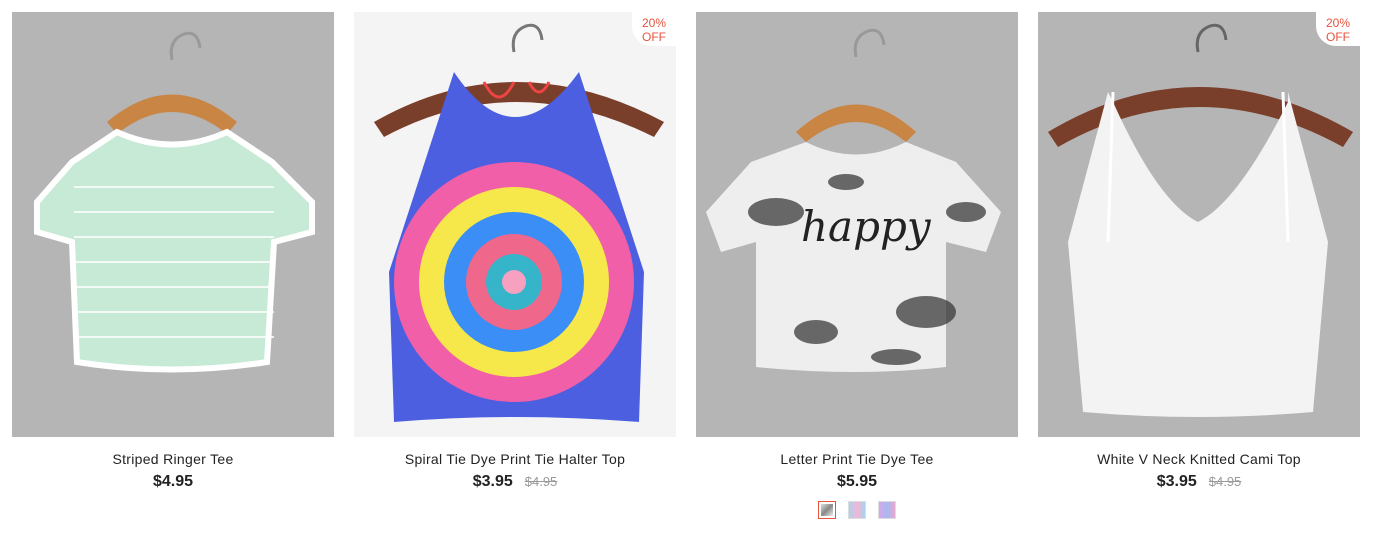  What do you see at coordinates (1199, 459) in the screenshot?
I see `product-name: White V Neck Knitted Cami Top` at bounding box center [1199, 459].